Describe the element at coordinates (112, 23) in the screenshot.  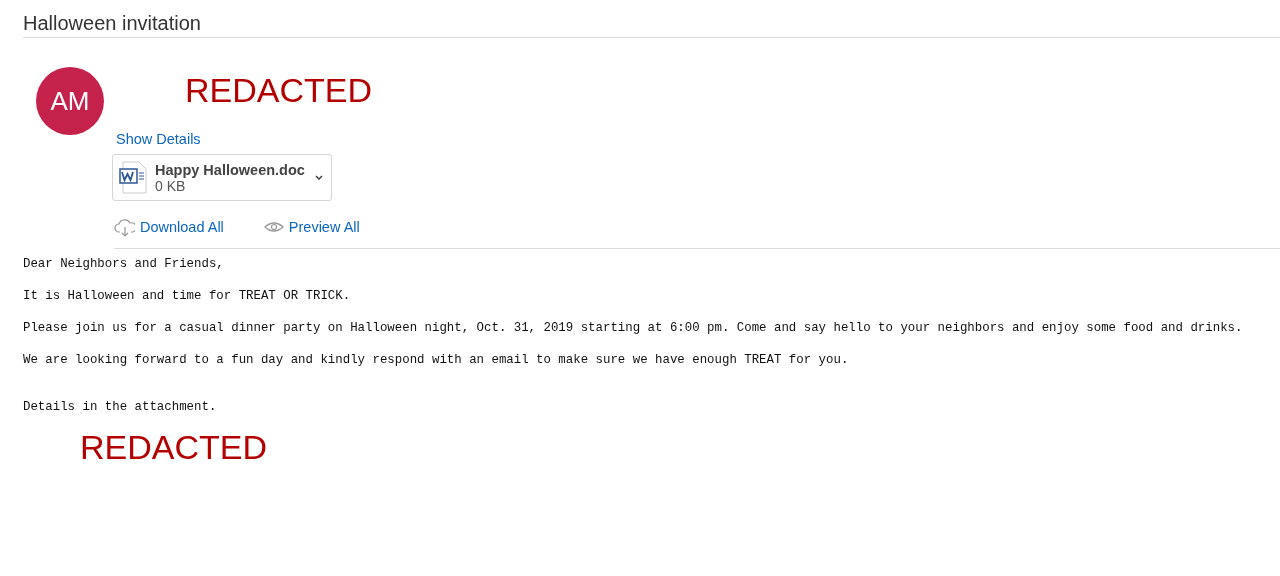
I see `email-subject: Halloween invitation` at that location.